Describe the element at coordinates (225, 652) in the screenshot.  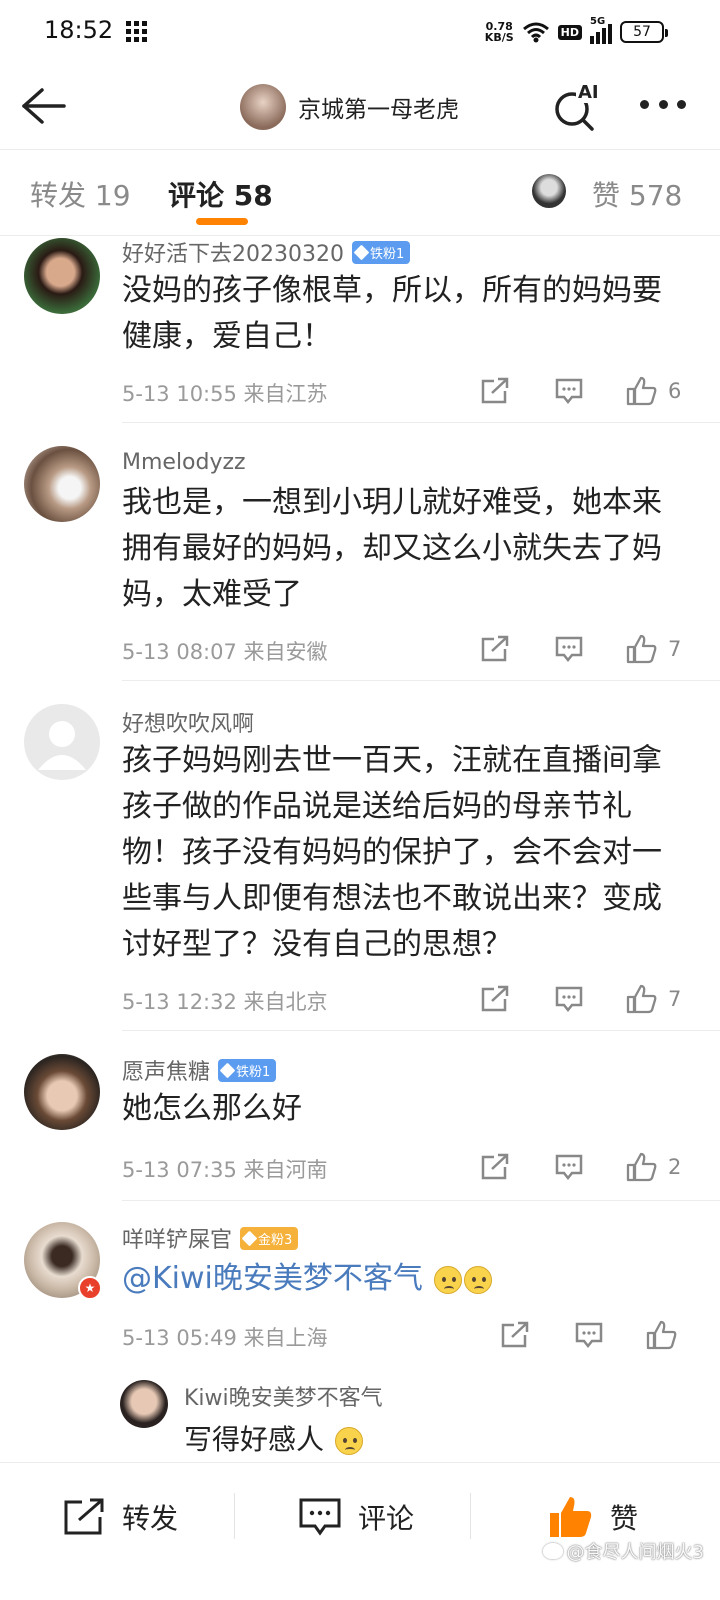
I see `comment-meta: 5-13 08:07 来自安徽` at that location.